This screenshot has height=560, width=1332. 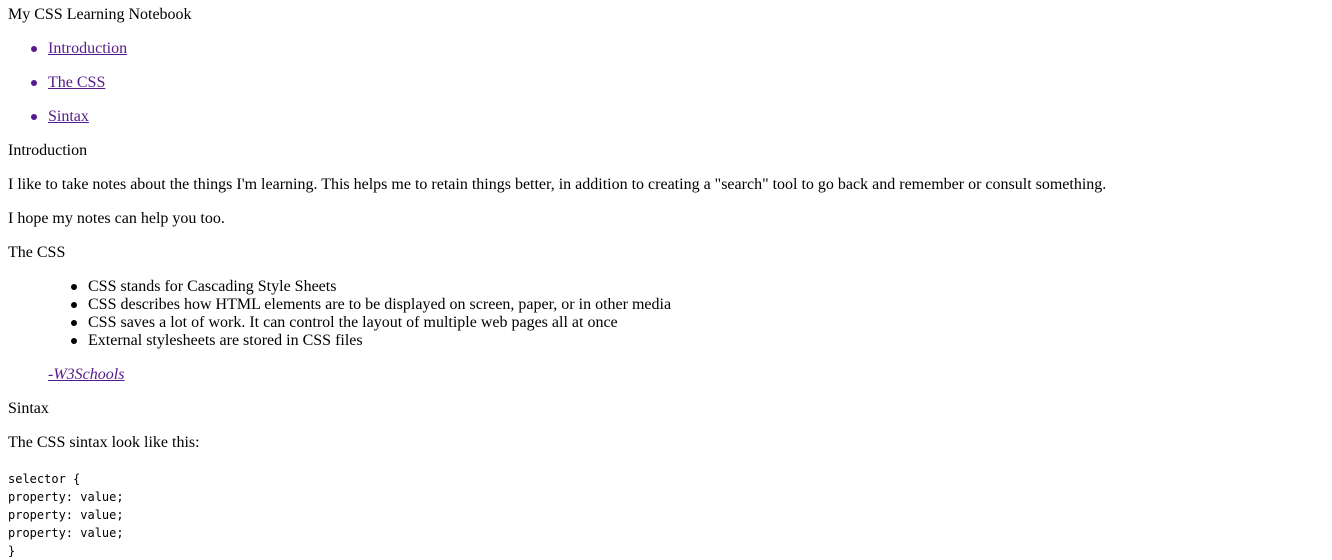 I want to click on nav-link-introduction: Introduction, so click(x=87, y=48).